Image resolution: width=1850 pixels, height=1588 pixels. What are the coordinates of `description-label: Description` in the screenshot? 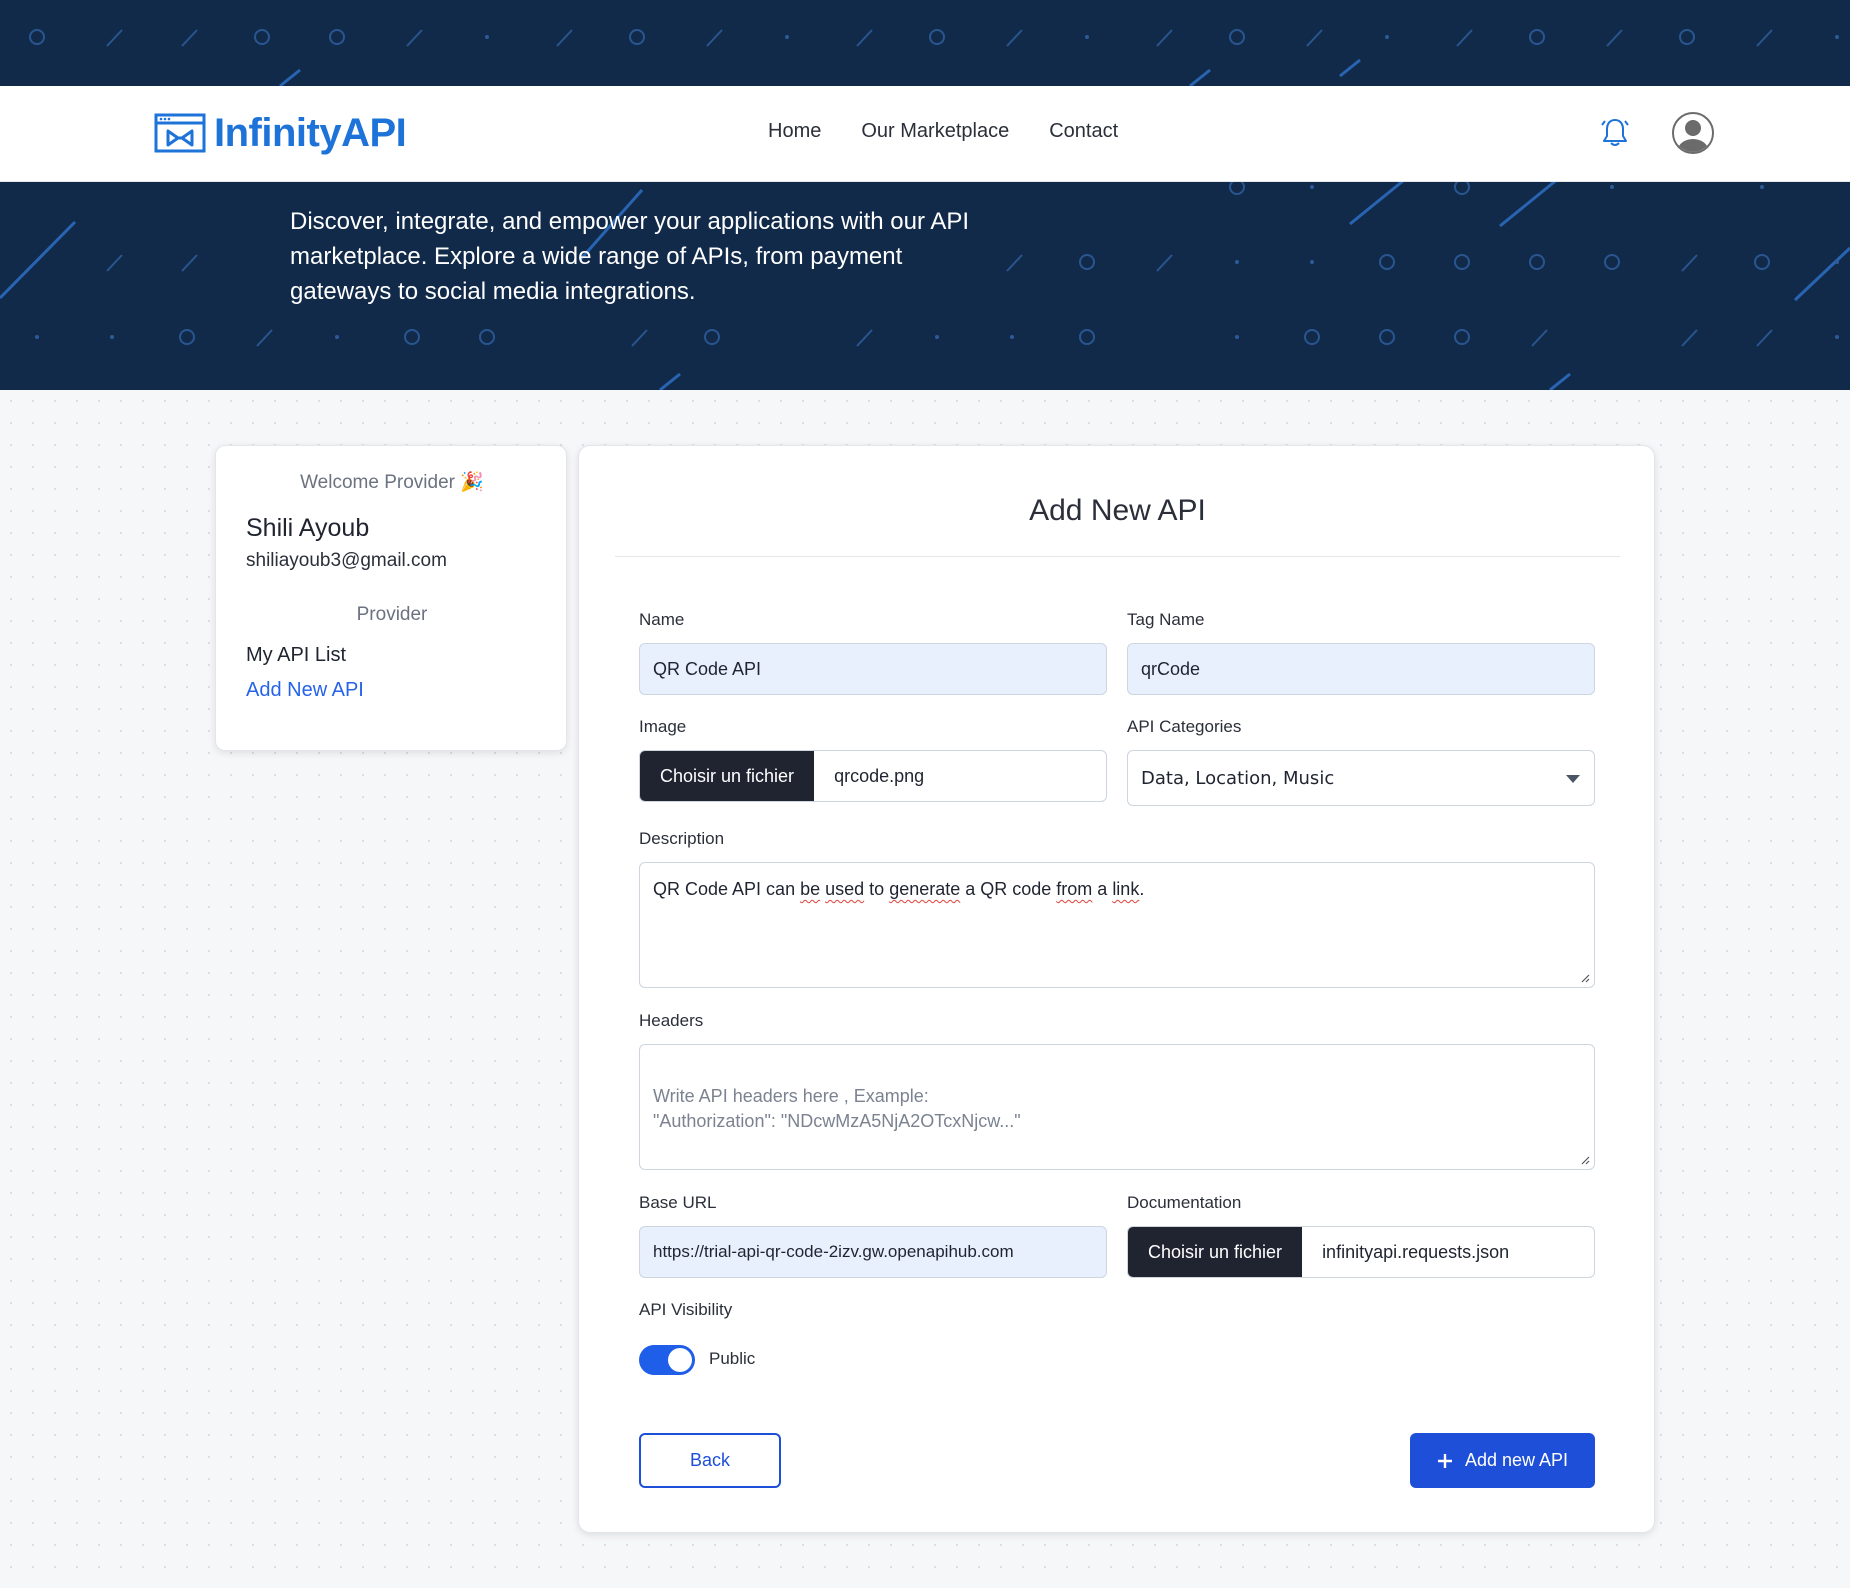 It's located at (682, 838).